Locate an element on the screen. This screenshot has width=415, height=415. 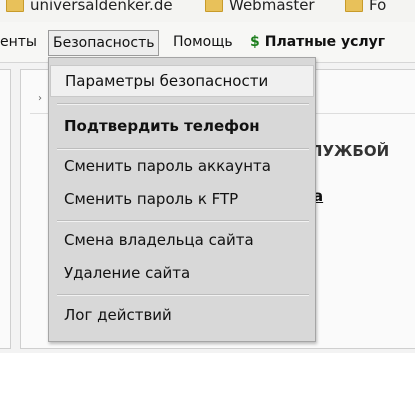
left-panel is located at coordinates (5, 209).